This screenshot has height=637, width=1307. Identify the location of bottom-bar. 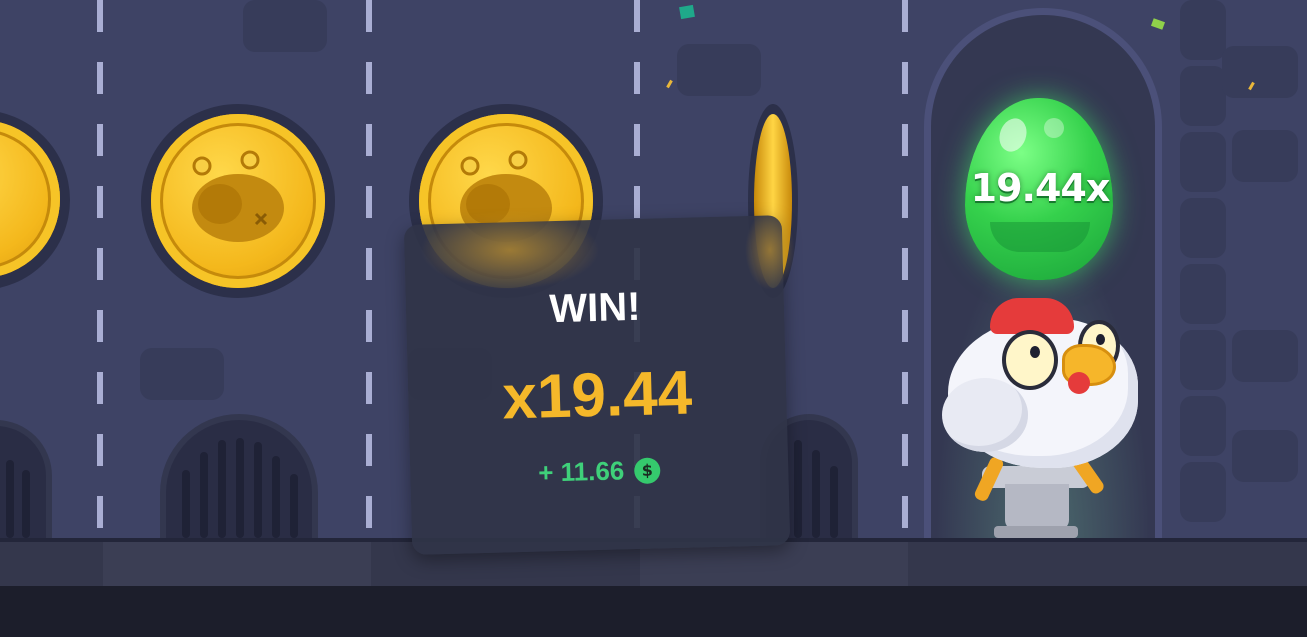
(653, 611).